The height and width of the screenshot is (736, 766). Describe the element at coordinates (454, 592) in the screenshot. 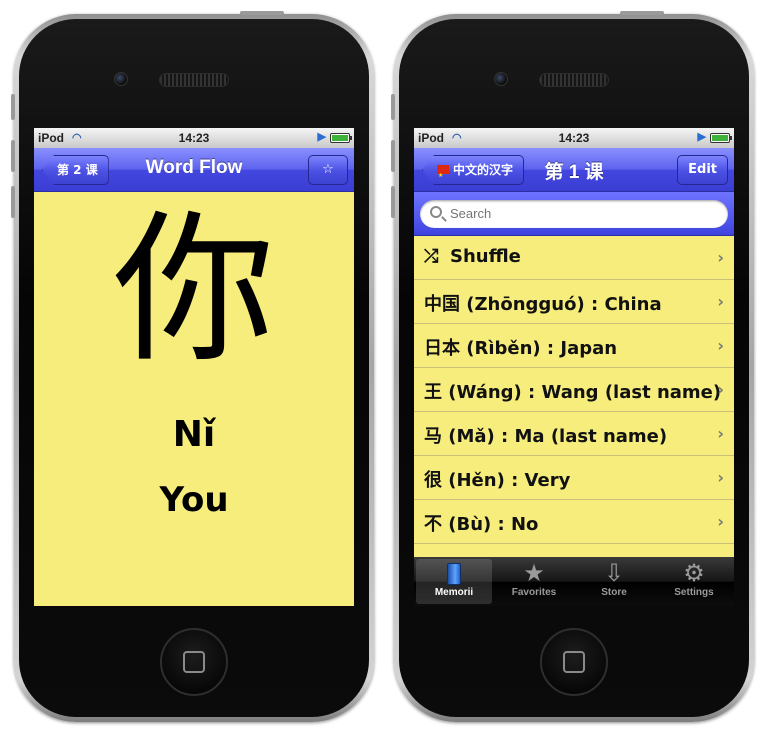

I see `tab-label: Memorii` at that location.